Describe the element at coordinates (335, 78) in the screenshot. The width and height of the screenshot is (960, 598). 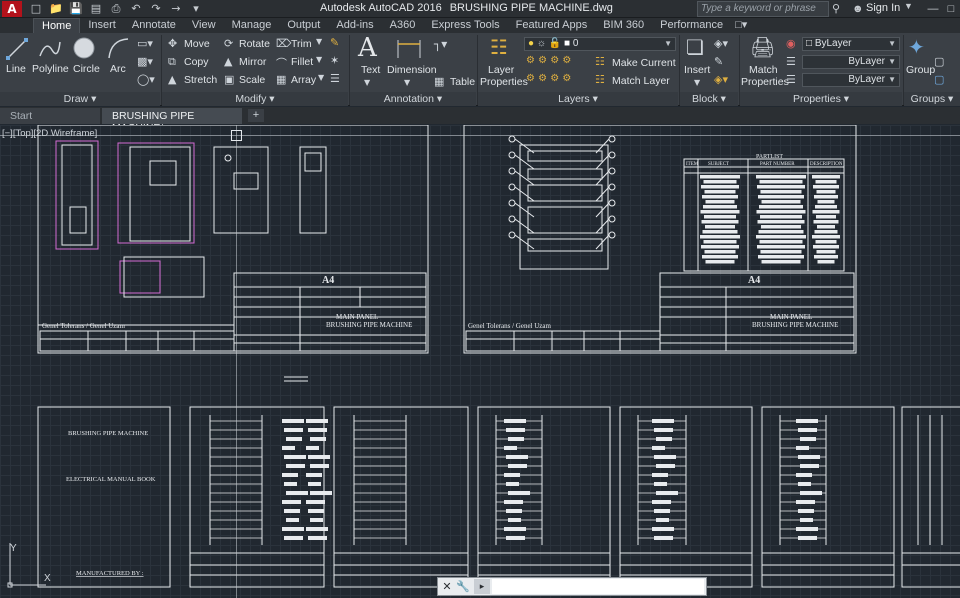
I see `offset-icon: ☰` at that location.